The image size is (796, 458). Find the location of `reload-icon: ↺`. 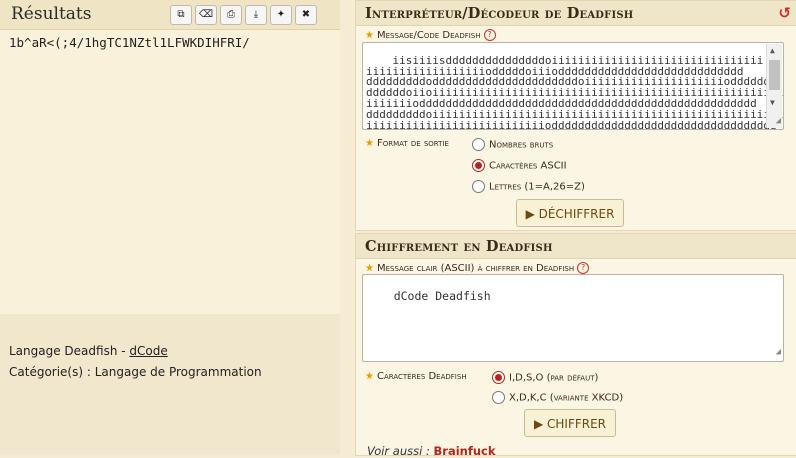

reload-icon: ↺ is located at coordinates (784, 13).